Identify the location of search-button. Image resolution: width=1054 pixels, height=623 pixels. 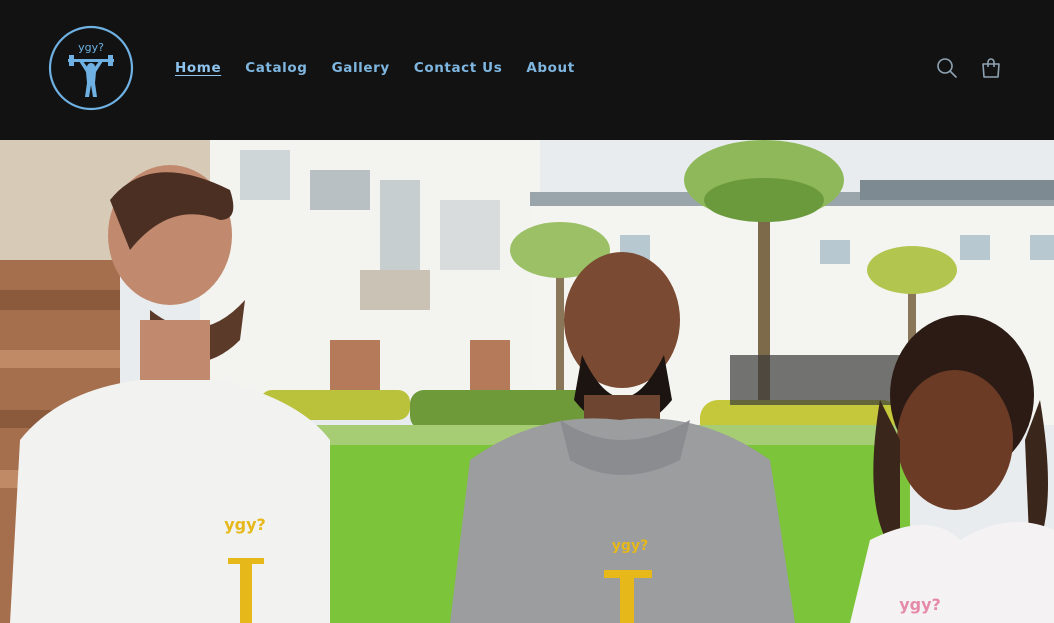
(947, 68).